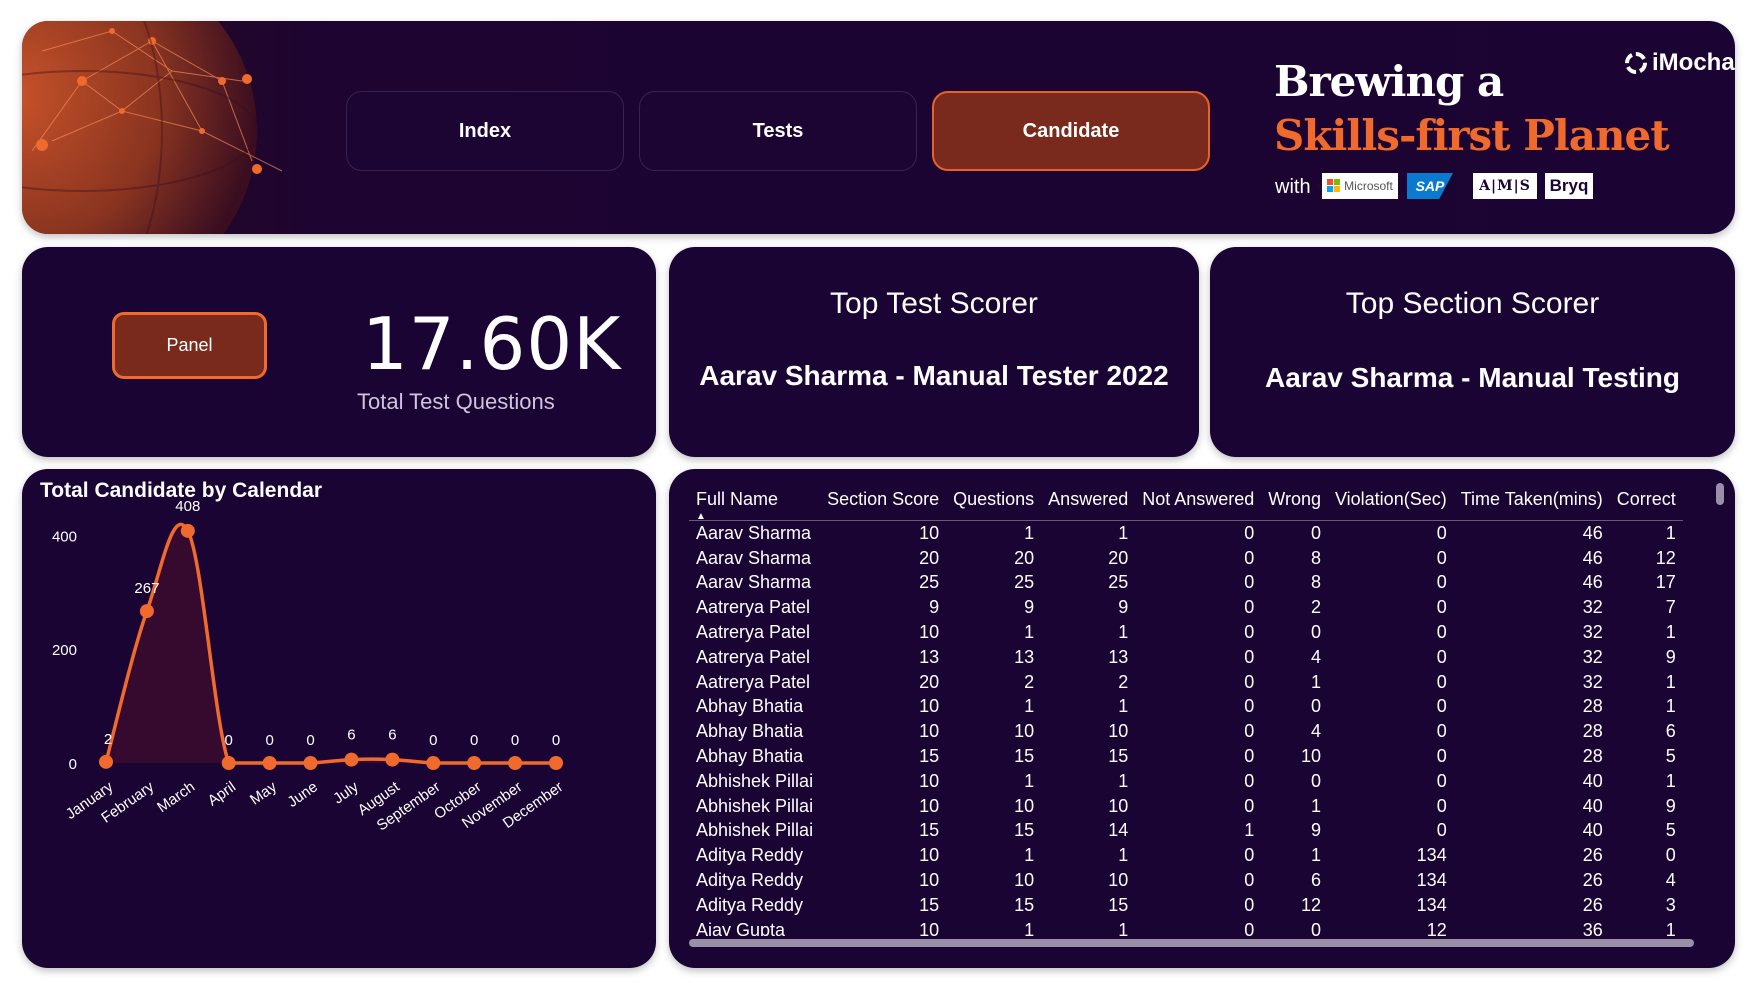  I want to click on column-header: Answered, so click(1088, 501).